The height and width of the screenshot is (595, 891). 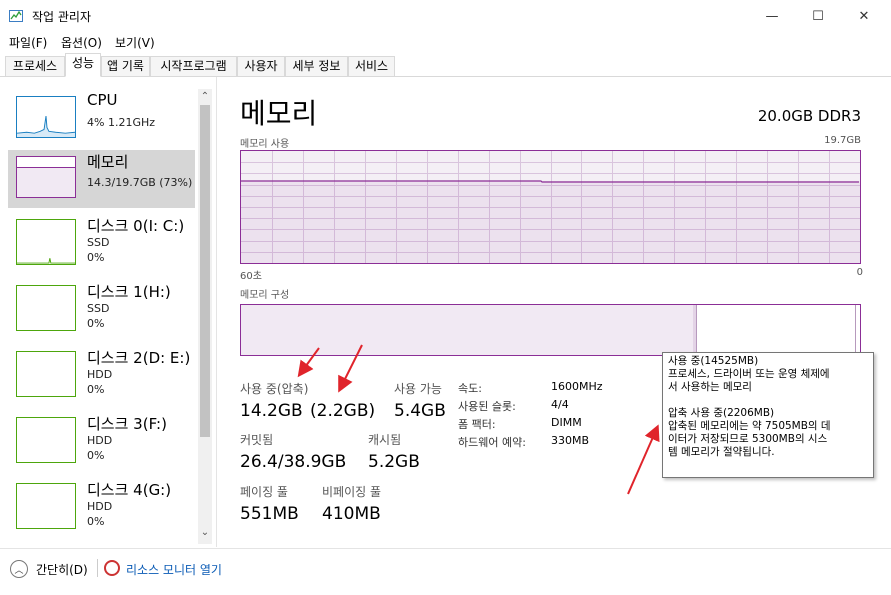 I want to click on red-arrow-tooltip, so click(x=643, y=459).